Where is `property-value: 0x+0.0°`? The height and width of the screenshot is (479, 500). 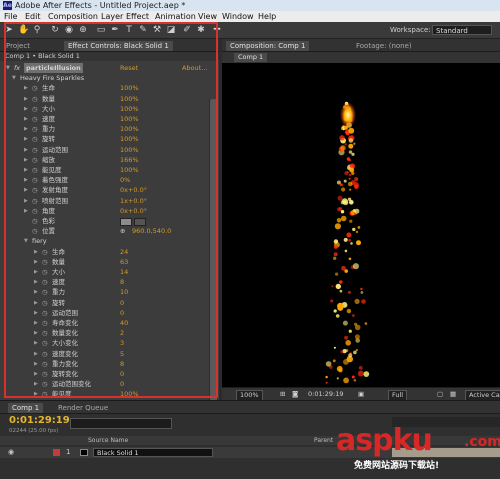
property-value: 0x+0.0° is located at coordinates (133, 190).